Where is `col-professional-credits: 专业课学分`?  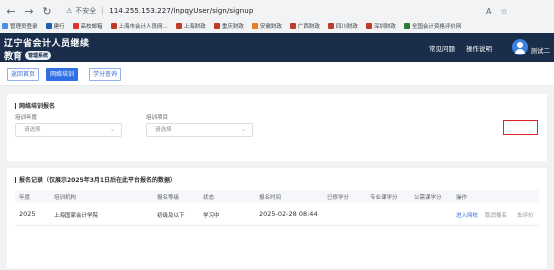 col-professional-credits: 专业课学分 is located at coordinates (384, 198).